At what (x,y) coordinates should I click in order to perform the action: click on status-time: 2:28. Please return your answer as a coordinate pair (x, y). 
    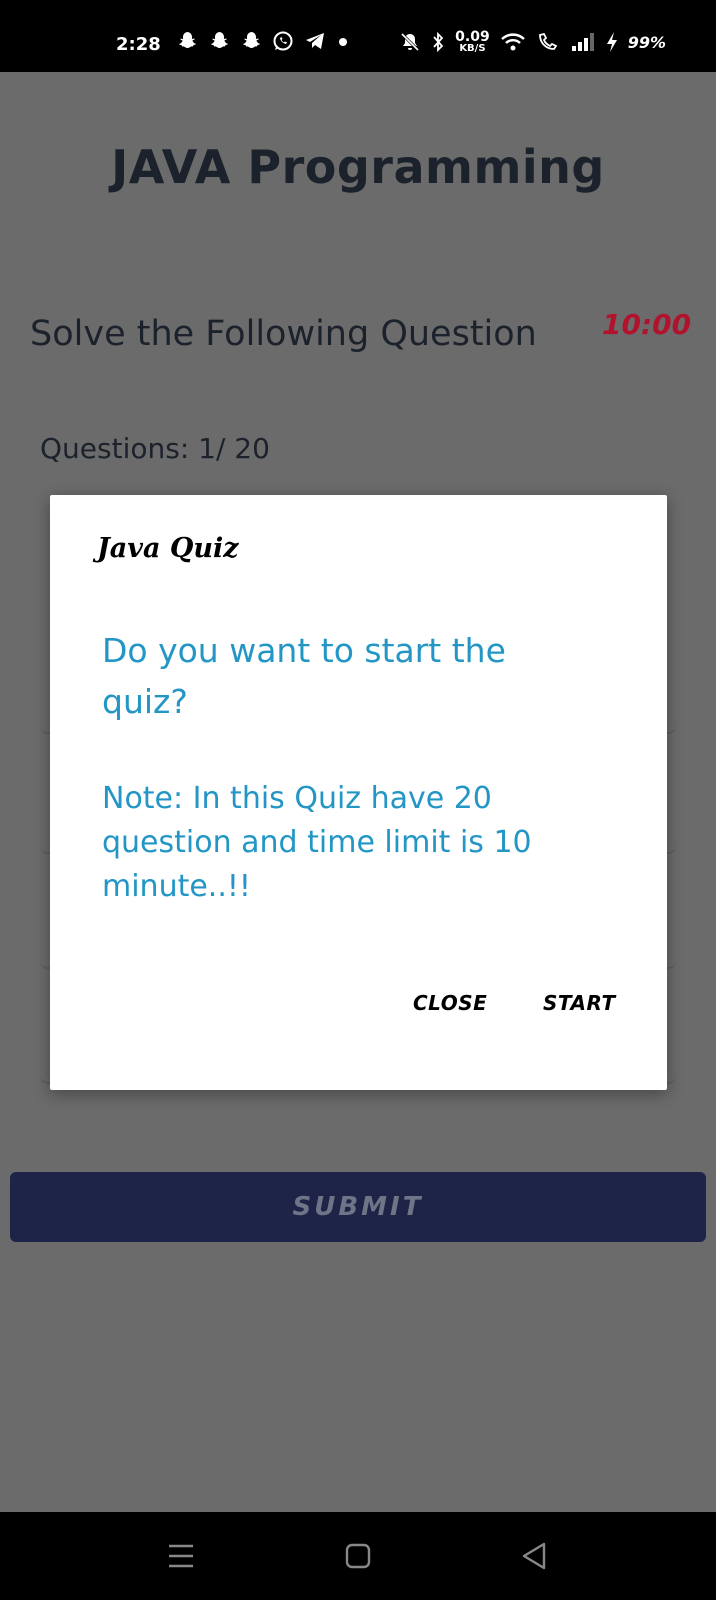
    Looking at the image, I should click on (138, 44).